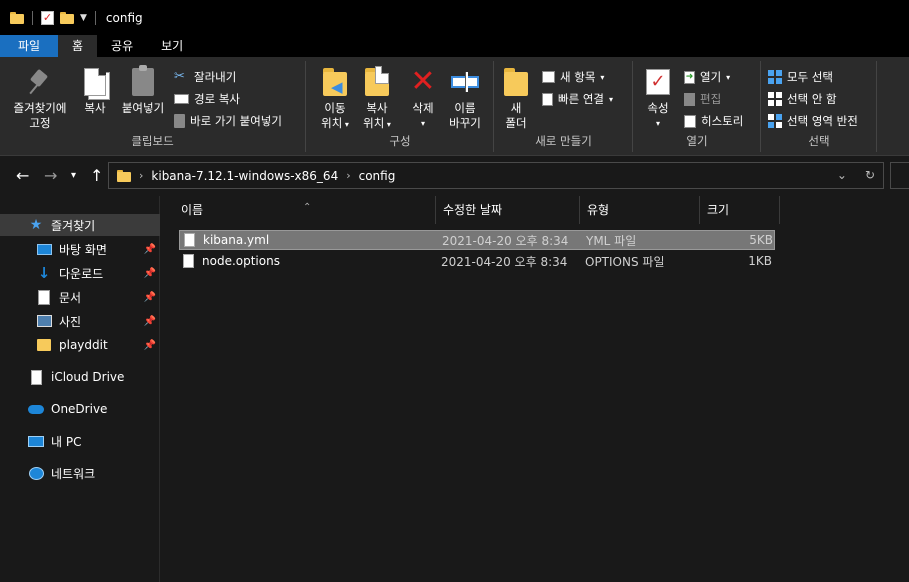 The width and height of the screenshot is (909, 582). I want to click on new-item-button: 새 항목 ▾, so click(573, 77).